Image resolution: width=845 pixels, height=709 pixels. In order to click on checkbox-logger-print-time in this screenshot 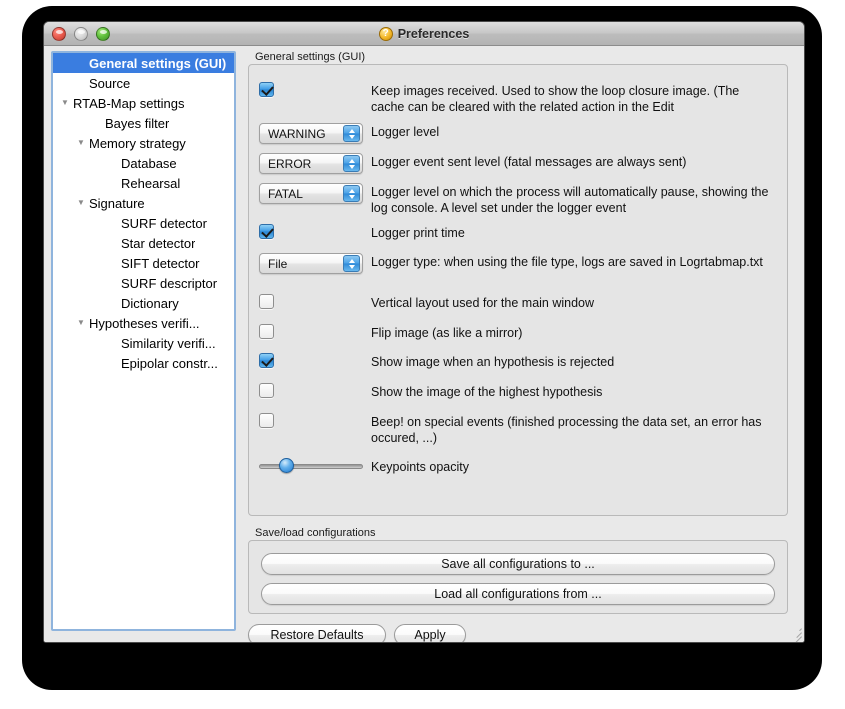, I will do `click(266, 231)`.